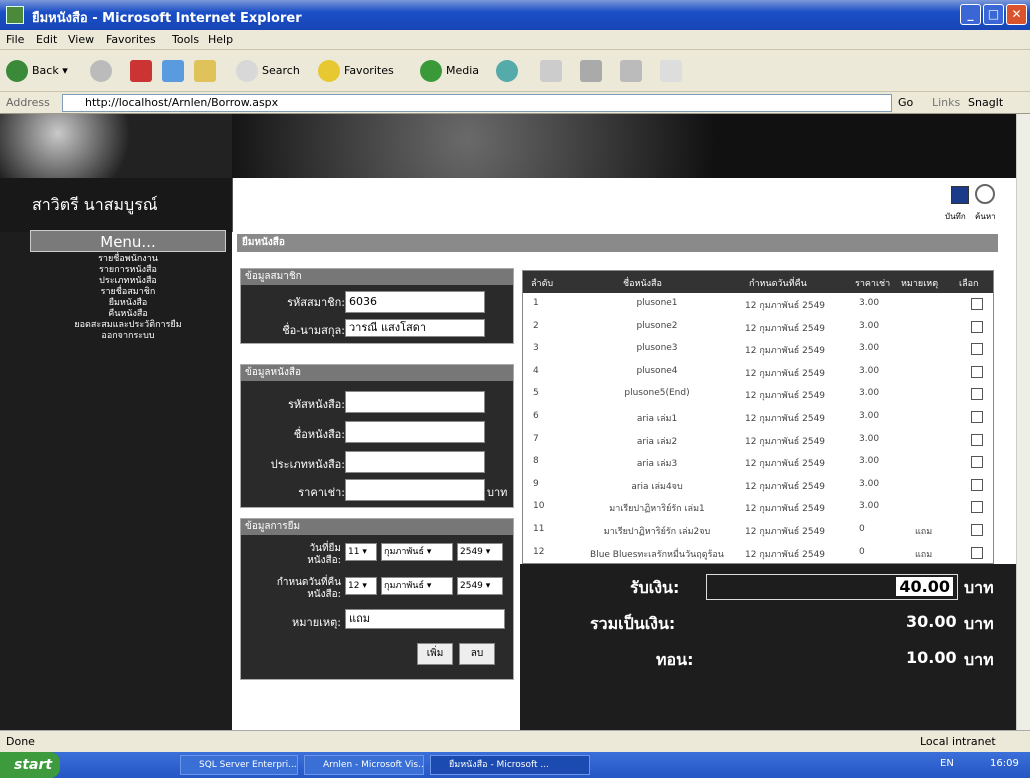  Describe the element at coordinates (657, 464) in the screenshot. I see `row-title: aria เล่ม3` at that location.